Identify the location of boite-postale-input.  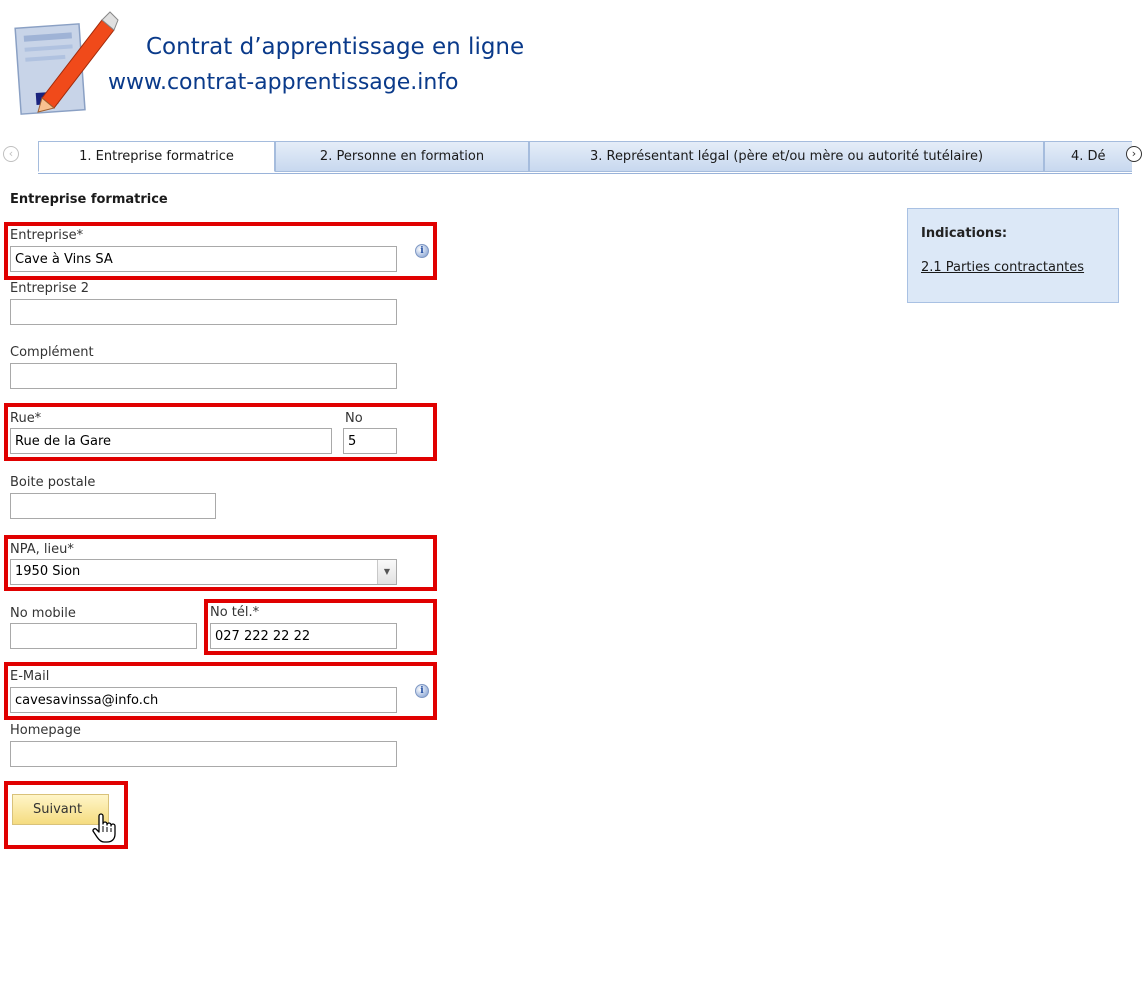
(113, 506).